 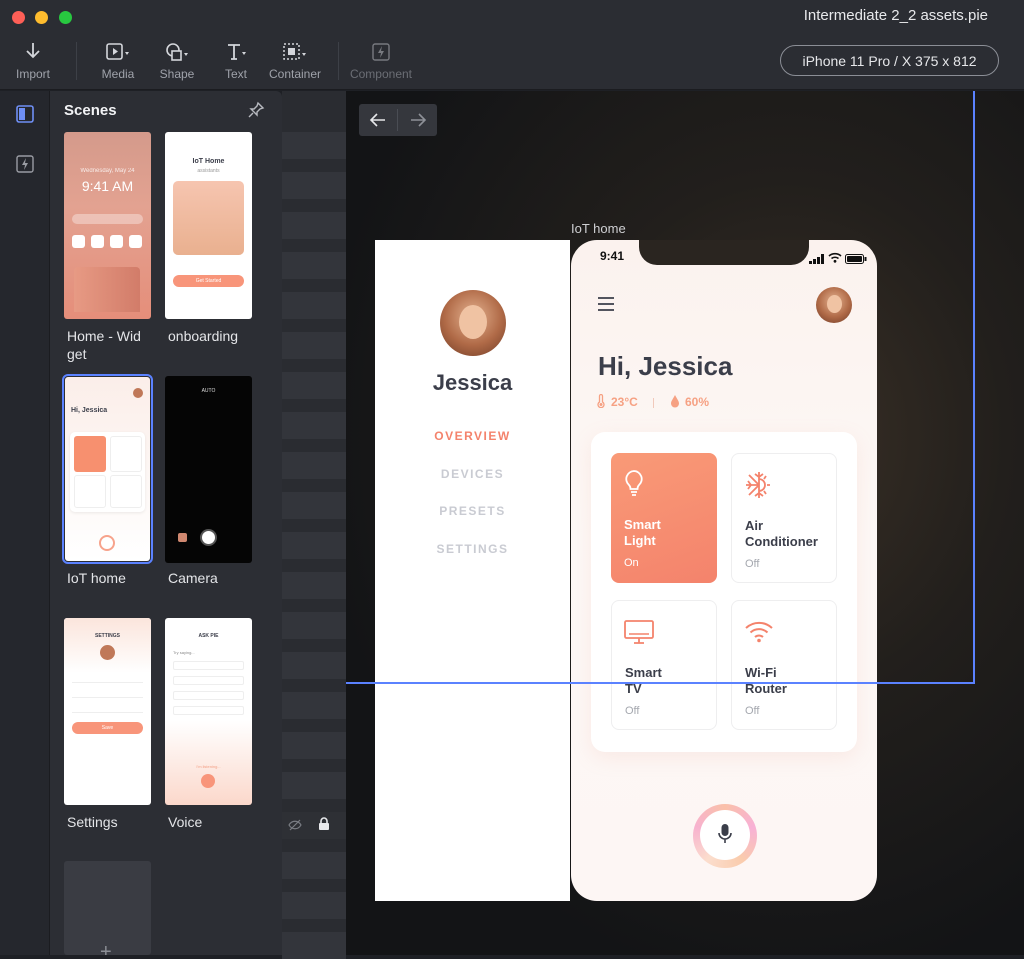 What do you see at coordinates (889, 60) in the screenshot?
I see `device-selector: iPhone 11 Pro / X 375 x 812` at bounding box center [889, 60].